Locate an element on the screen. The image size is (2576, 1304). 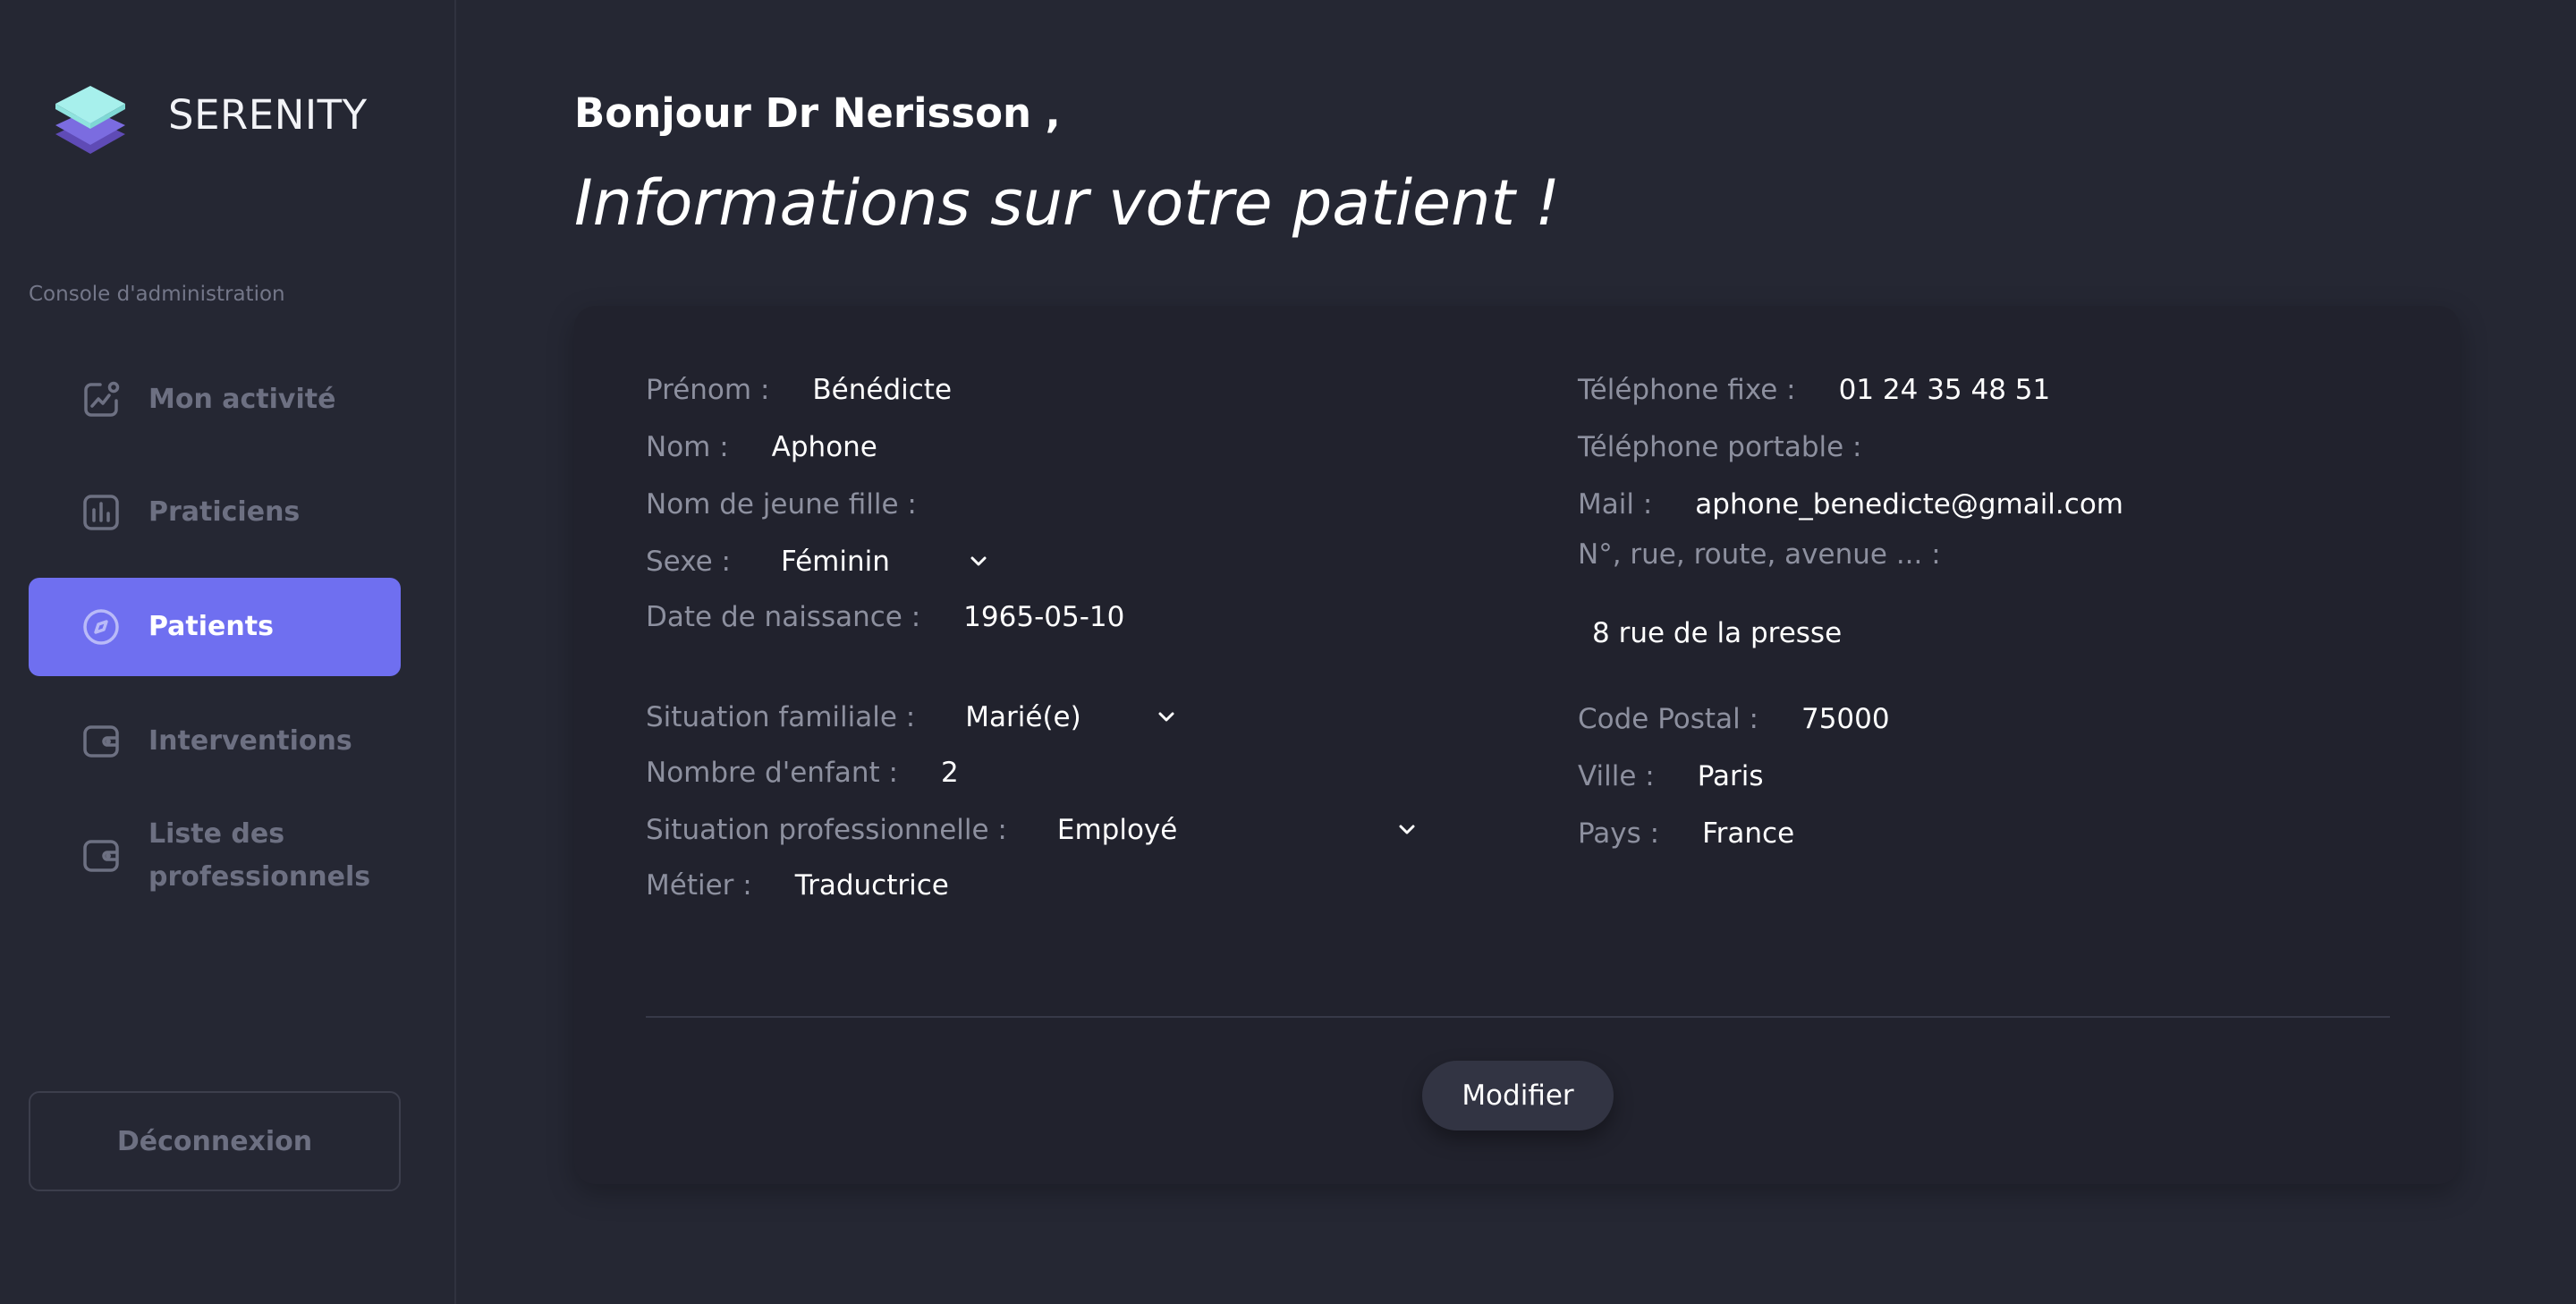
nombre-enfant-label: Nombre d'enfant : is located at coordinates (772, 773).